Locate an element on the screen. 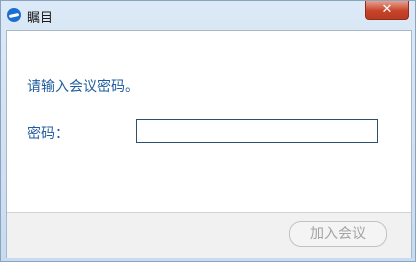 The width and height of the screenshot is (416, 262). close-icon: ✕ is located at coordinates (387, 9).